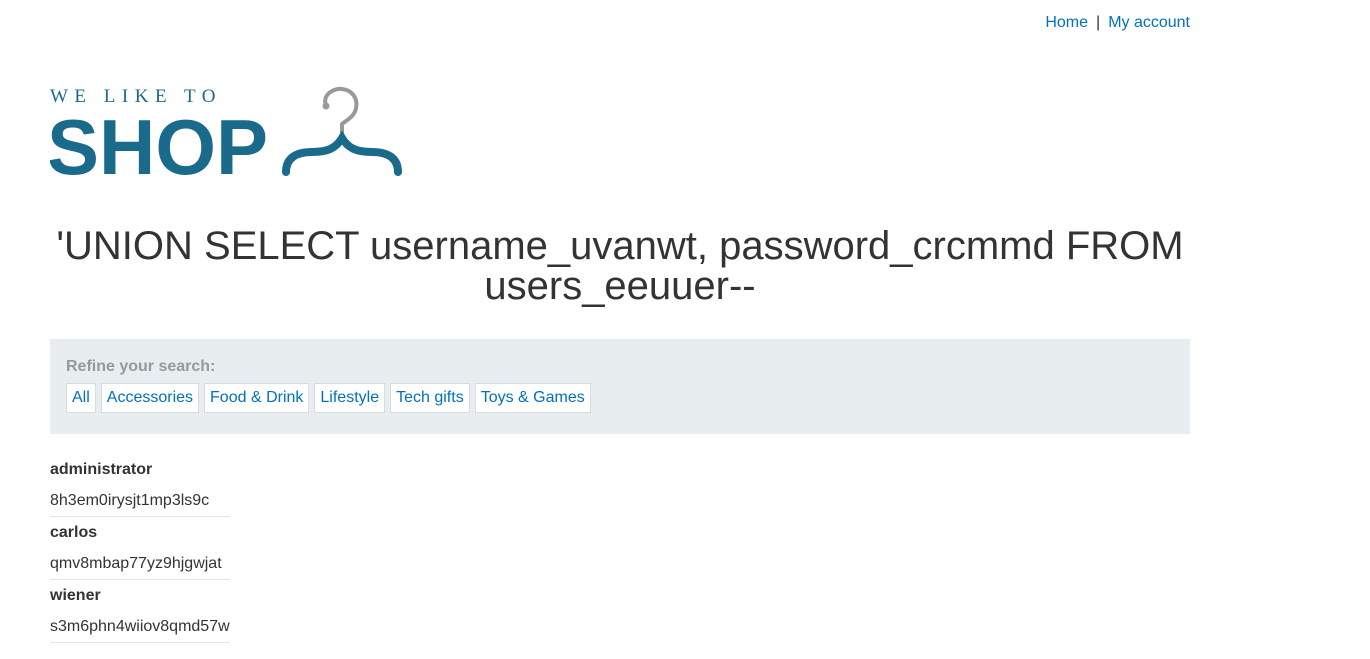 Image resolution: width=1370 pixels, height=659 pixels. What do you see at coordinates (130, 500) in the screenshot?
I see `result-password: 8h3em0irysjt1mp3ls9c` at bounding box center [130, 500].